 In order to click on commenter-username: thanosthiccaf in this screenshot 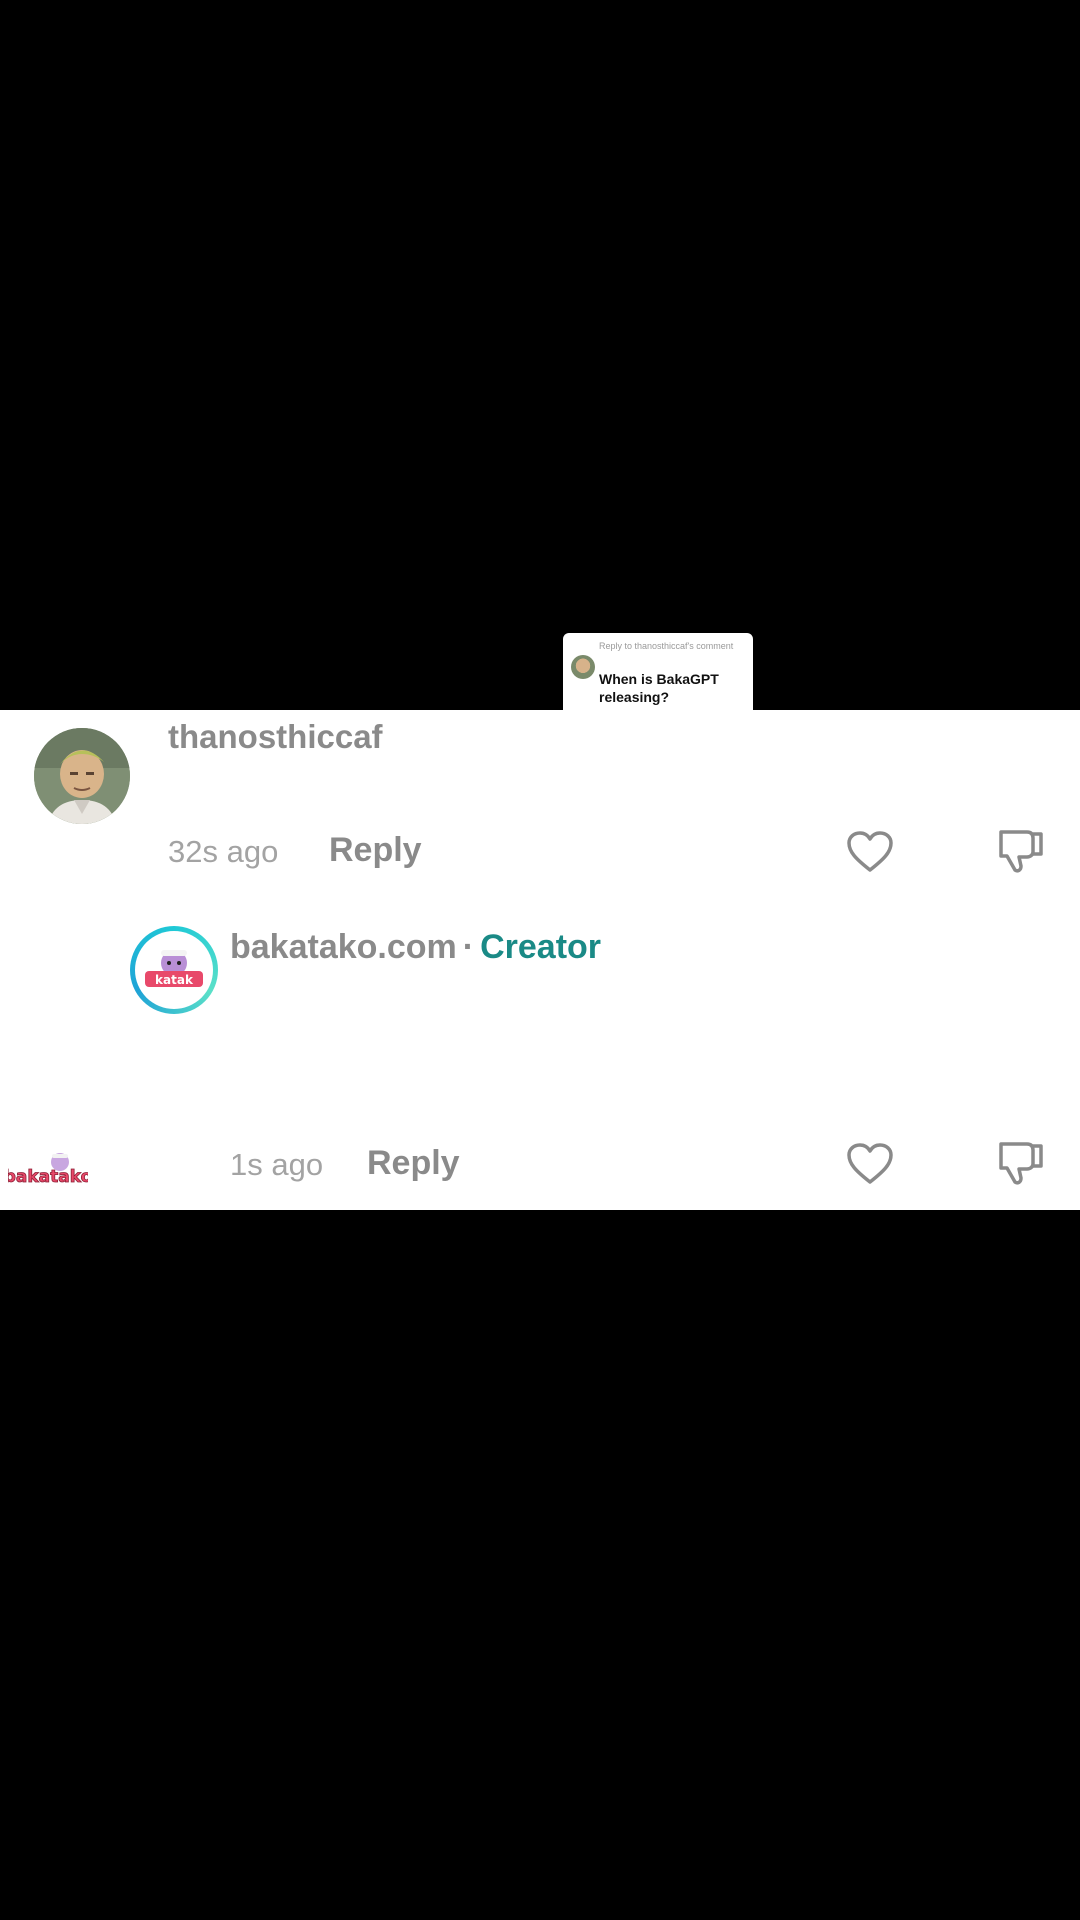, I will do `click(275, 737)`.